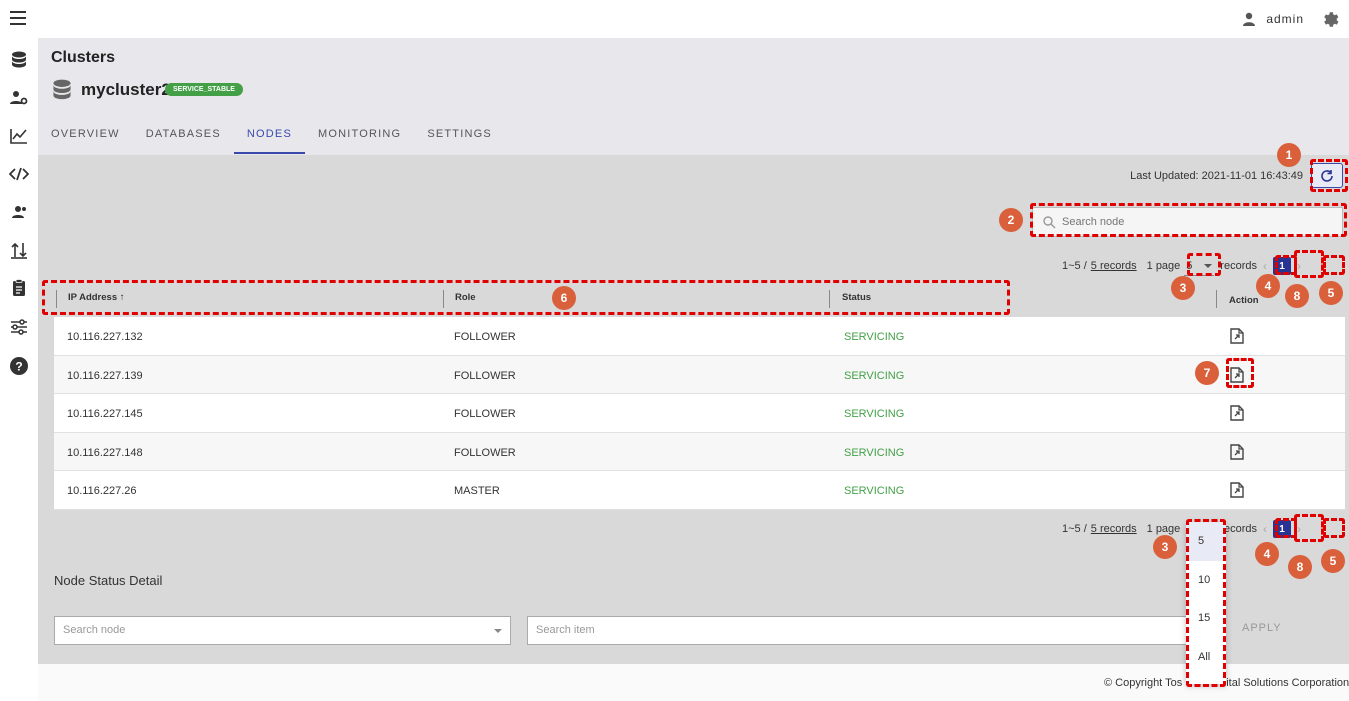 The width and height of the screenshot is (1349, 701). Describe the element at coordinates (1329, 175) in the screenshot. I see `highlight-refresh` at that location.